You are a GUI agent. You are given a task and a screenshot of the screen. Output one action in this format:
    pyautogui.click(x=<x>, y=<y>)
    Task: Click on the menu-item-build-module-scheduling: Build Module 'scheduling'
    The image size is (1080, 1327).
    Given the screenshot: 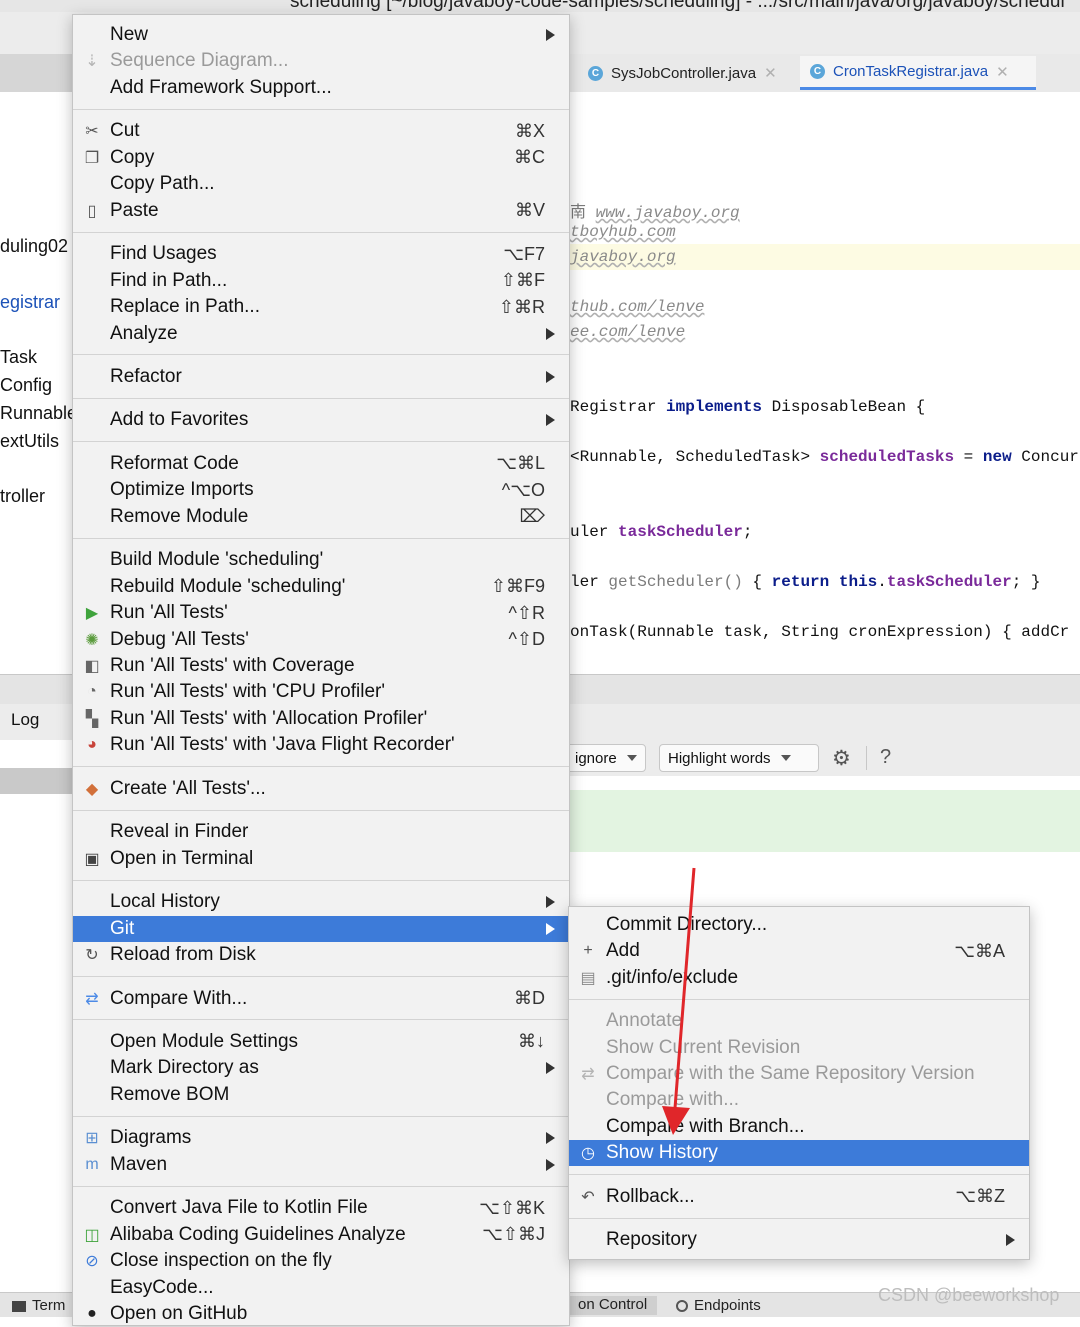 What is the action you would take?
    pyautogui.click(x=321, y=560)
    